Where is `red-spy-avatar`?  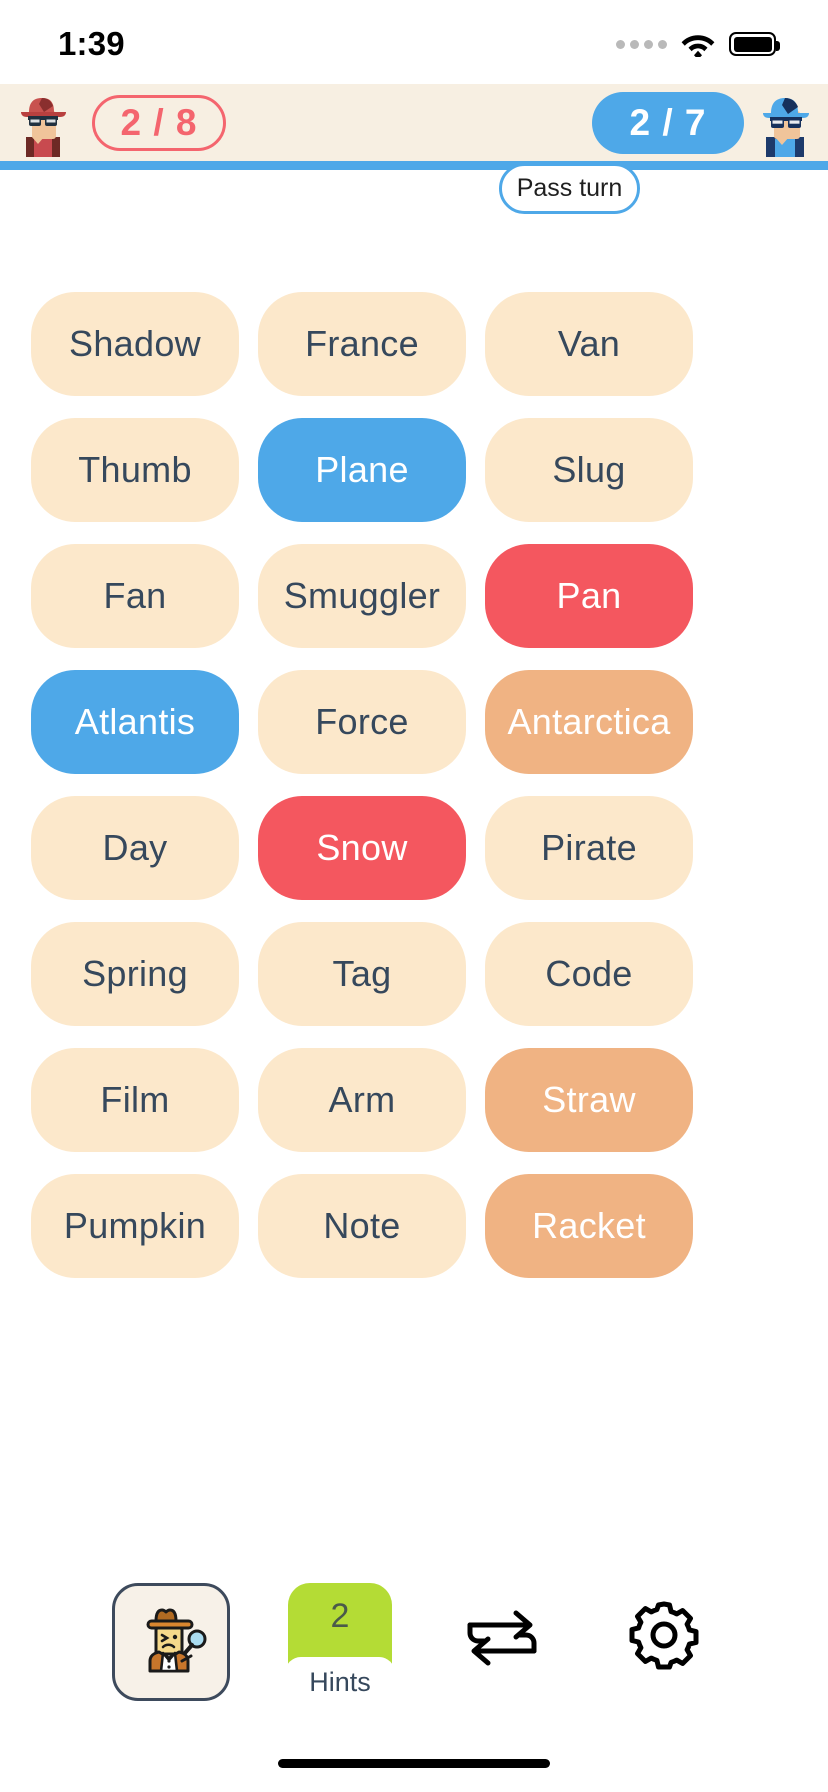
red-spy-avatar is located at coordinates (43, 123).